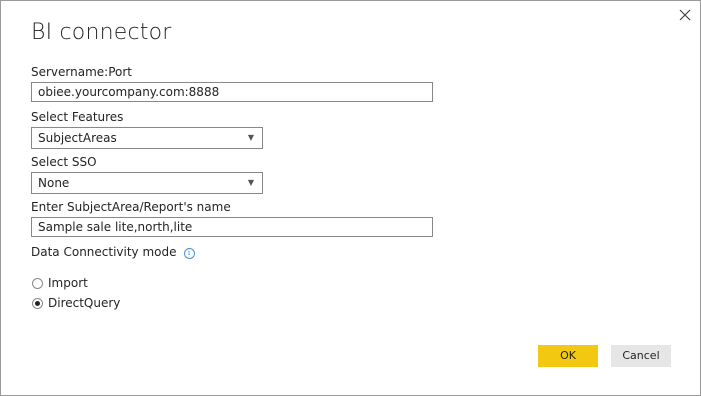 This screenshot has width=701, height=396. Describe the element at coordinates (68, 283) in the screenshot. I see `radio-import-label: Import` at that location.